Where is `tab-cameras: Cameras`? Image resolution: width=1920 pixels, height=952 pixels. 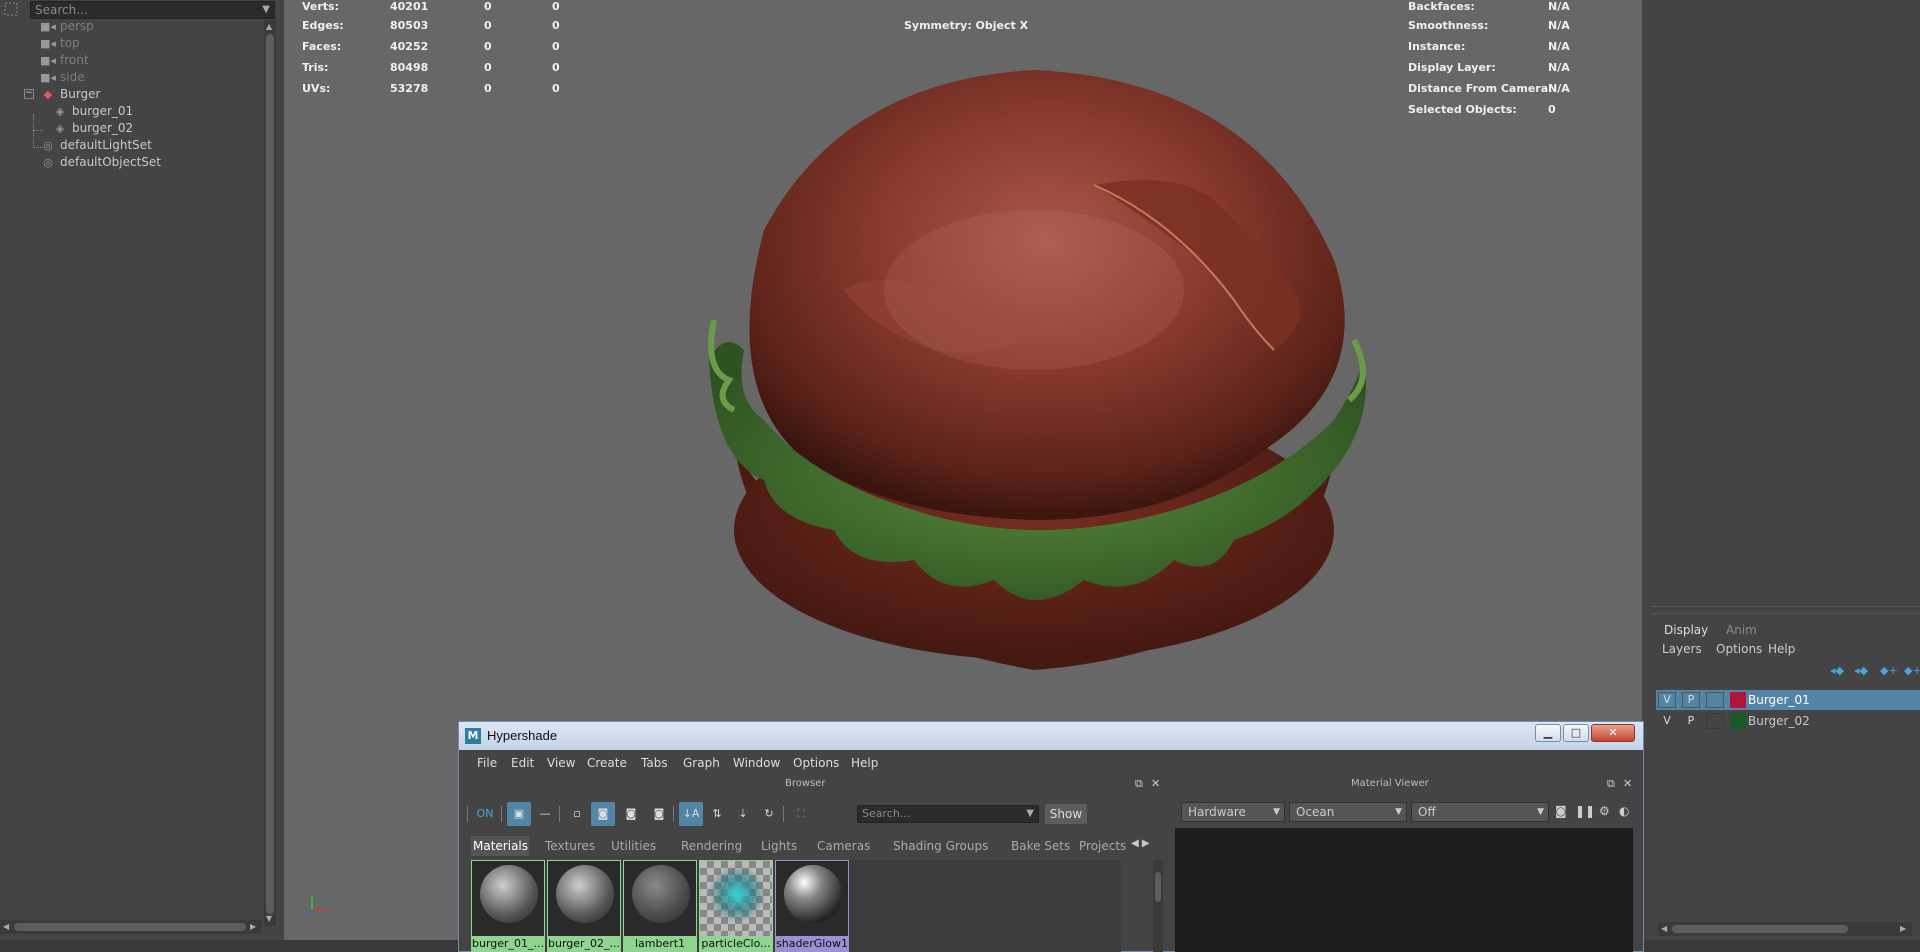
tab-cameras: Cameras is located at coordinates (843, 846).